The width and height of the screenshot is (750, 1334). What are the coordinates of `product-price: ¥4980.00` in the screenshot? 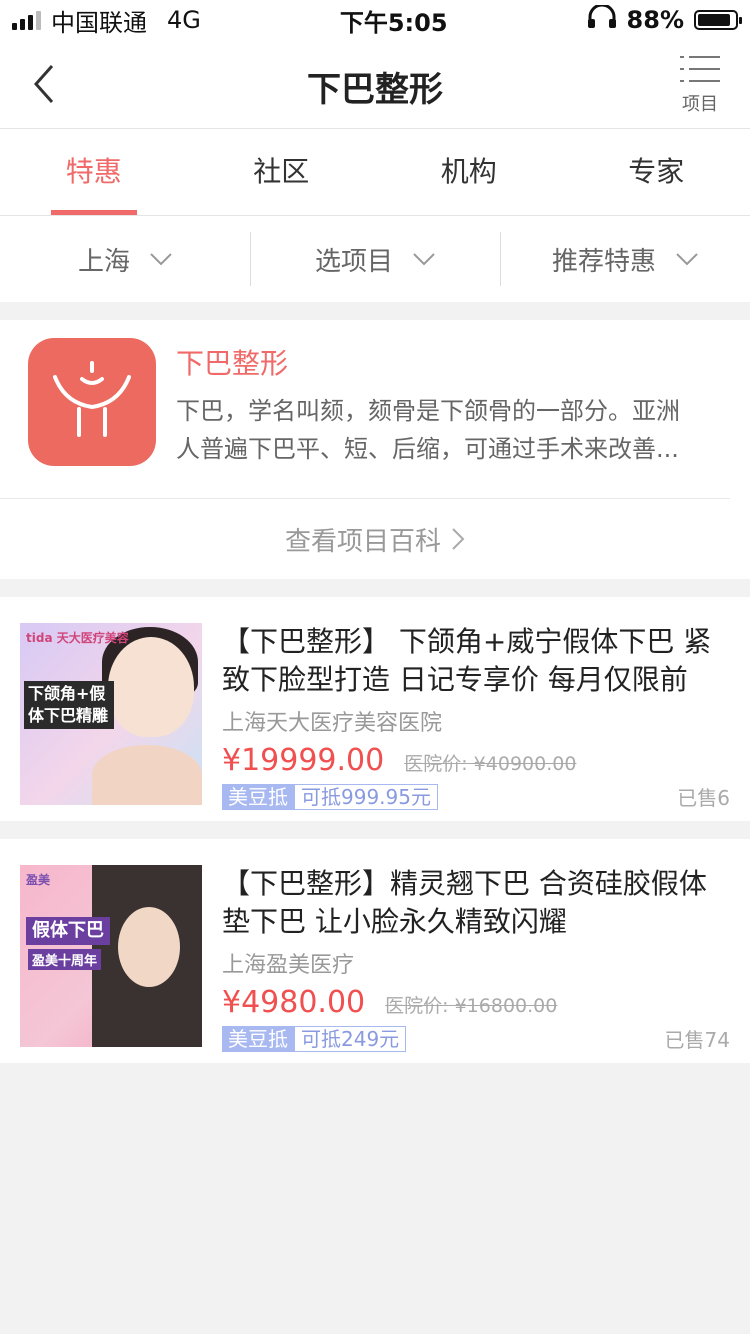 It's located at (294, 1002).